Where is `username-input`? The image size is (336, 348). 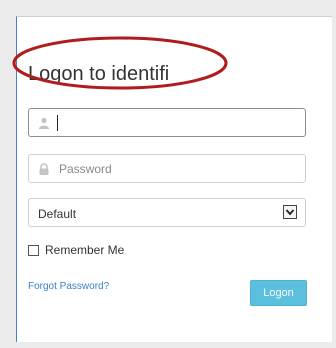
username-input is located at coordinates (178, 122).